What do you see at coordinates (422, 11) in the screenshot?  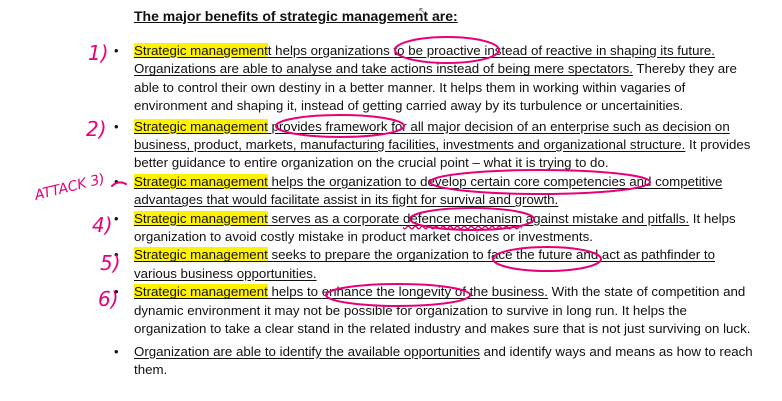 I see `text-cursor-icon: ↖` at bounding box center [422, 11].